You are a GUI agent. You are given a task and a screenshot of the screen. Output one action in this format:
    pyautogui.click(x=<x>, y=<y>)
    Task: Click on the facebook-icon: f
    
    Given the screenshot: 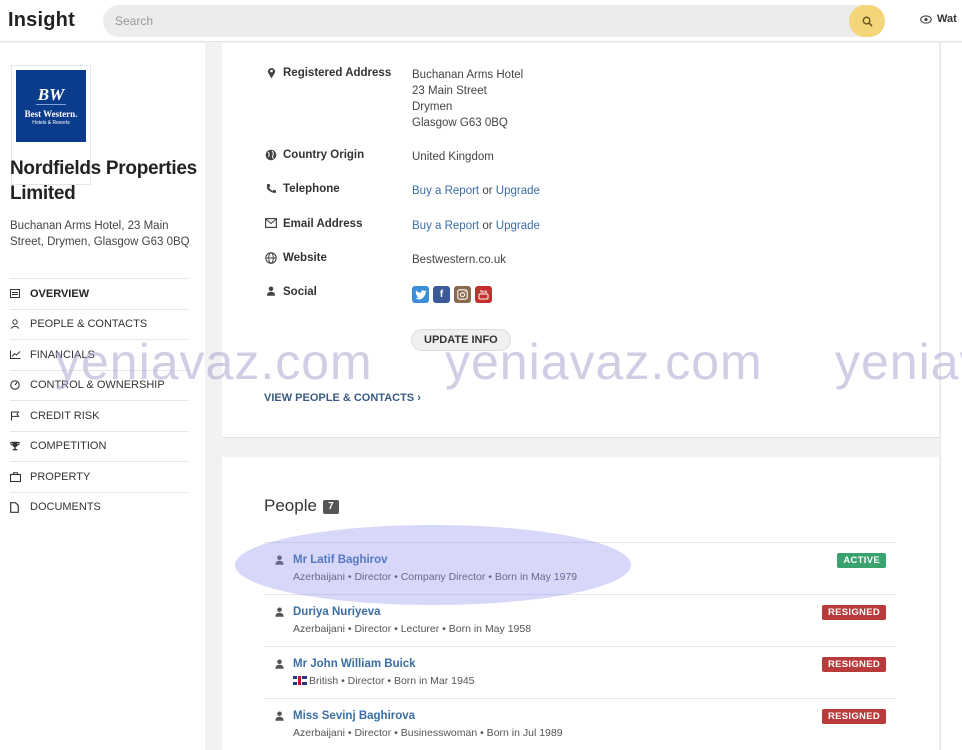 What is the action you would take?
    pyautogui.click(x=441, y=294)
    